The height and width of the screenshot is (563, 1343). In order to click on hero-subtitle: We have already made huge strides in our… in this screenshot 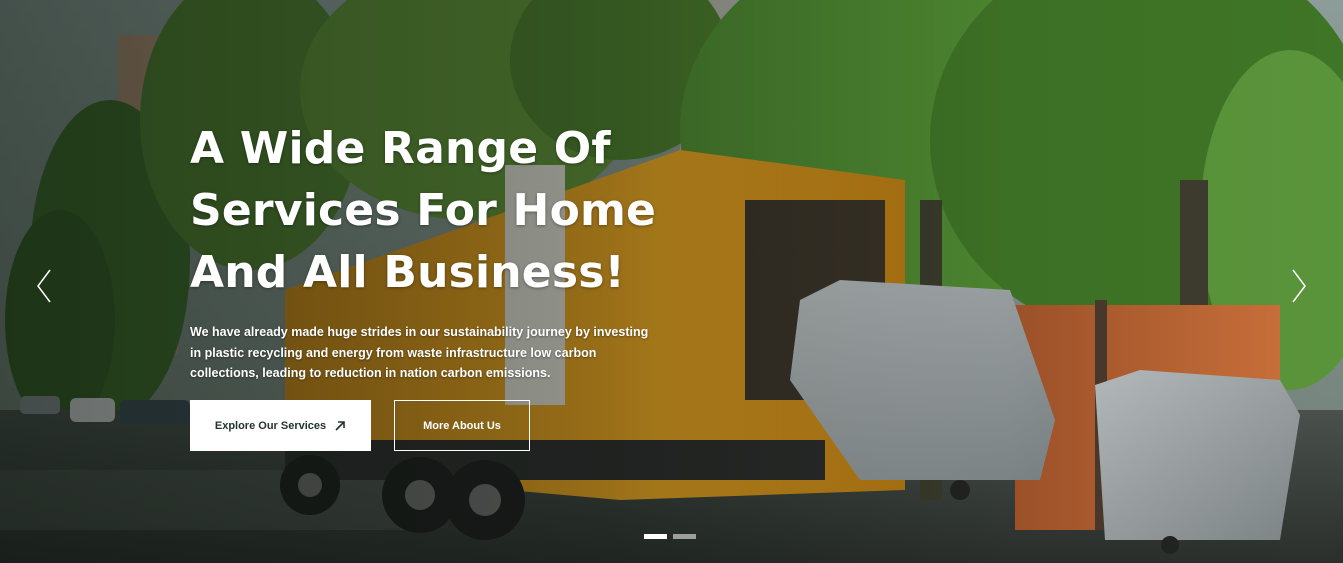, I will do `click(419, 353)`.